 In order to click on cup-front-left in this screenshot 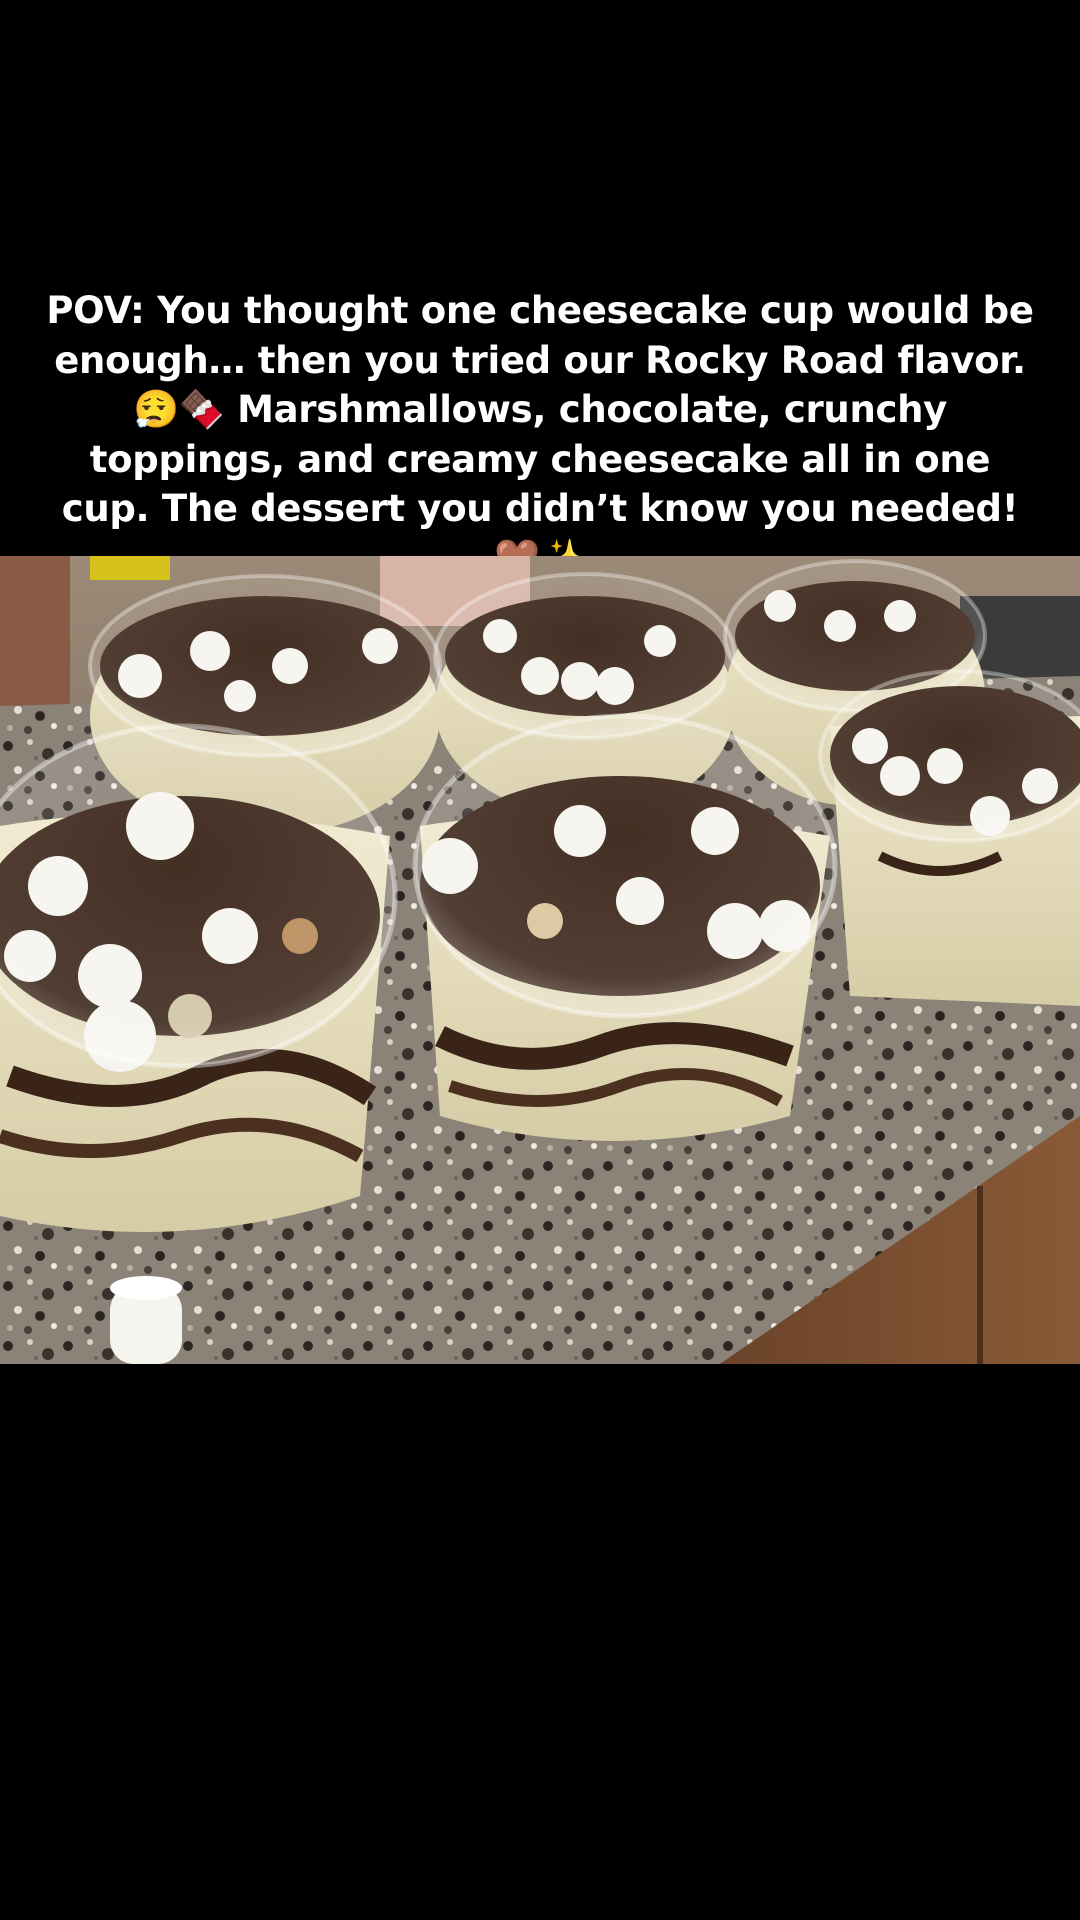, I will do `click(199, 977)`.